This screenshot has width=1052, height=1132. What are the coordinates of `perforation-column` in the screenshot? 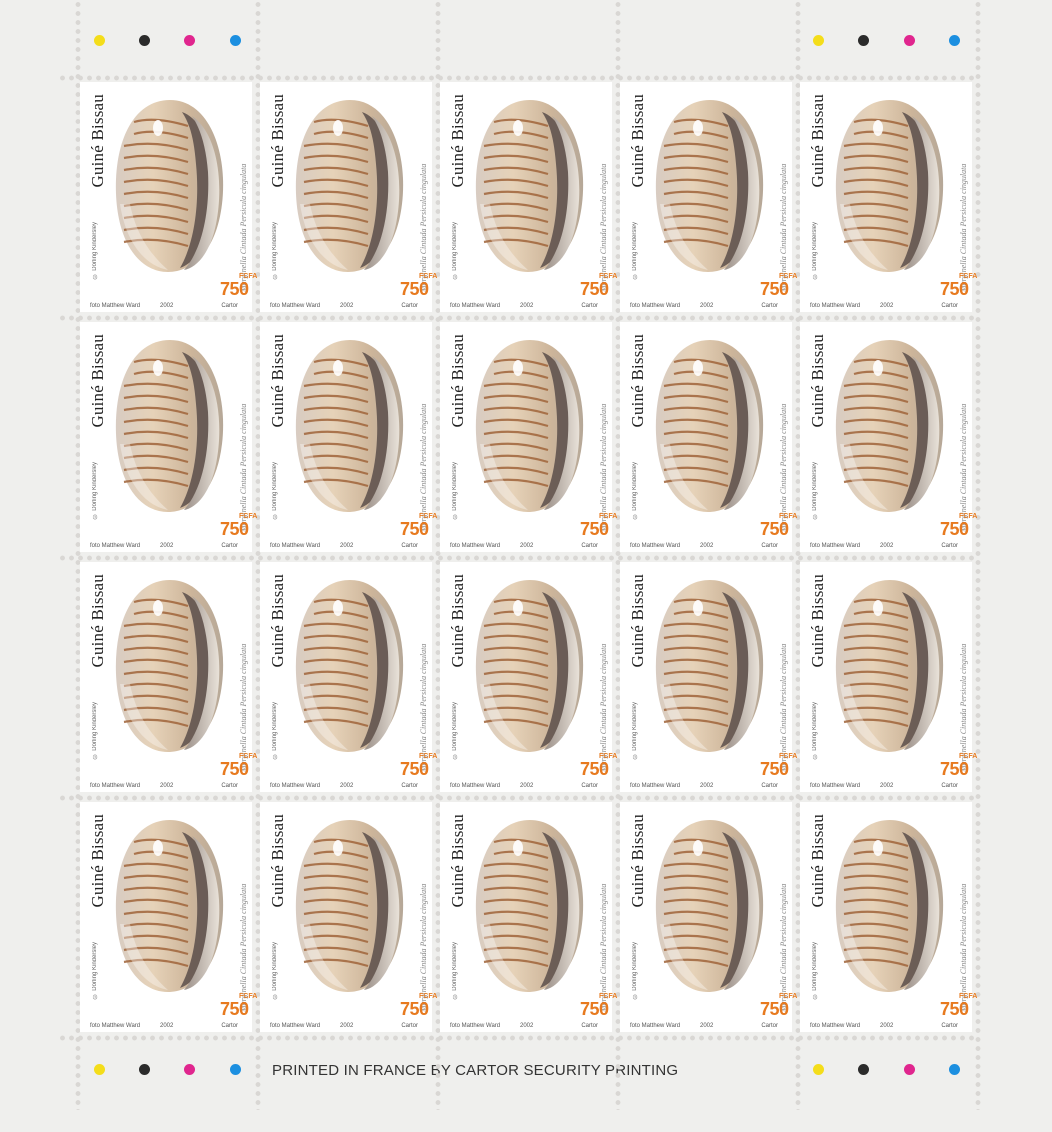 It's located at (978, 555).